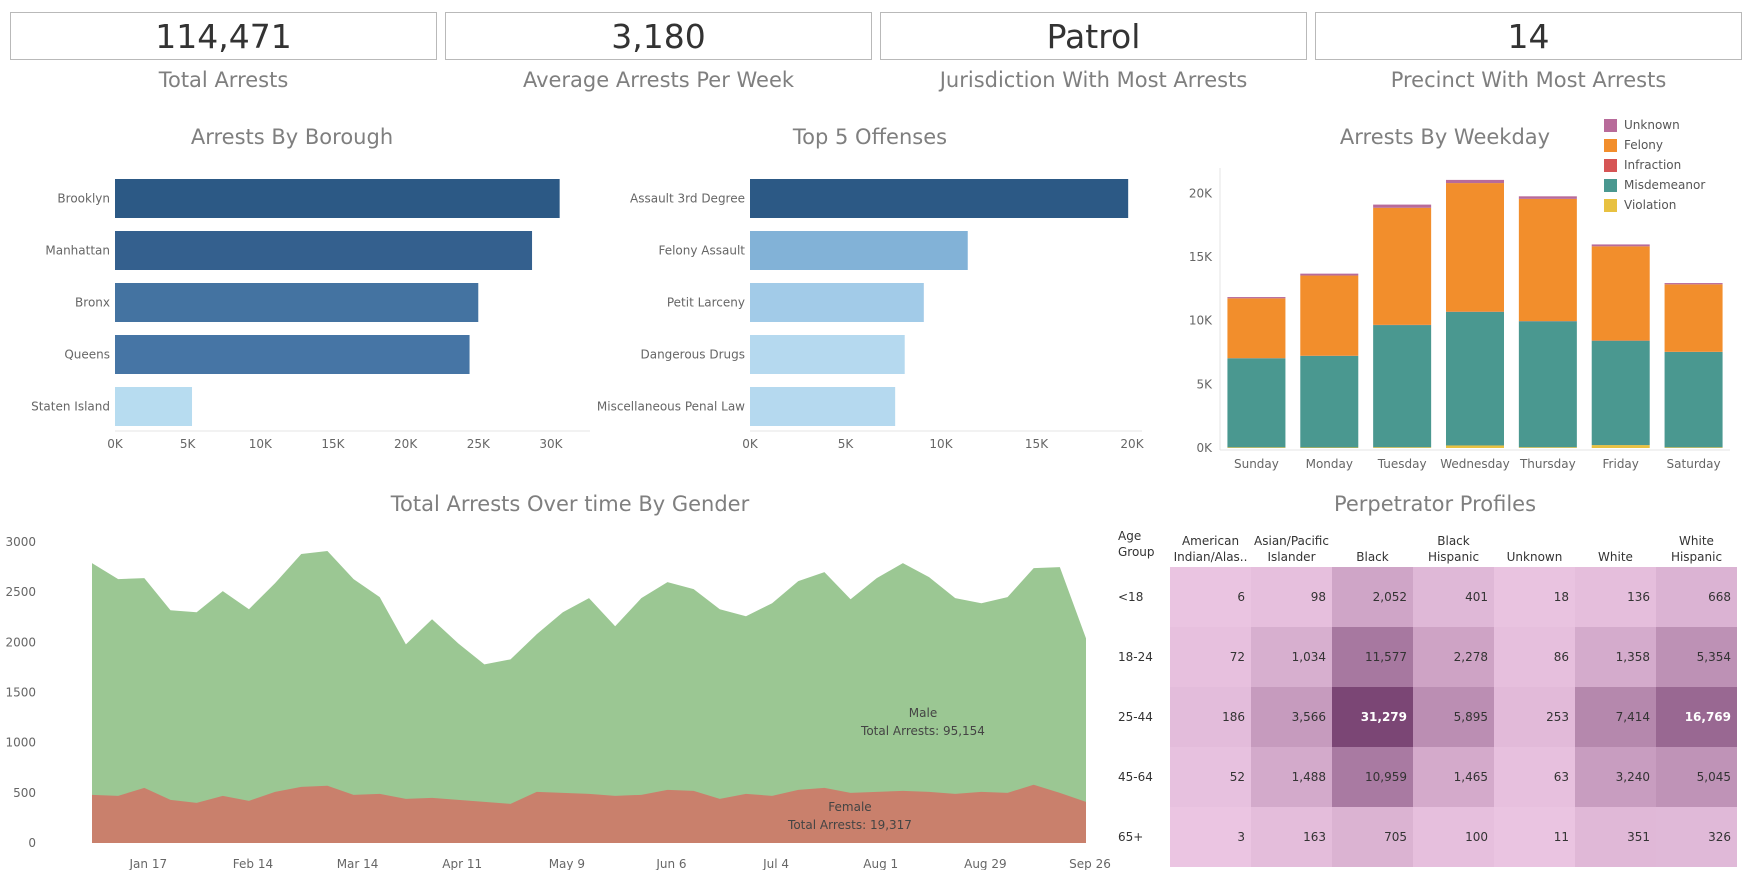  Describe the element at coordinates (20, 642) in the screenshot. I see `gender-y-tick-label: 2000` at that location.